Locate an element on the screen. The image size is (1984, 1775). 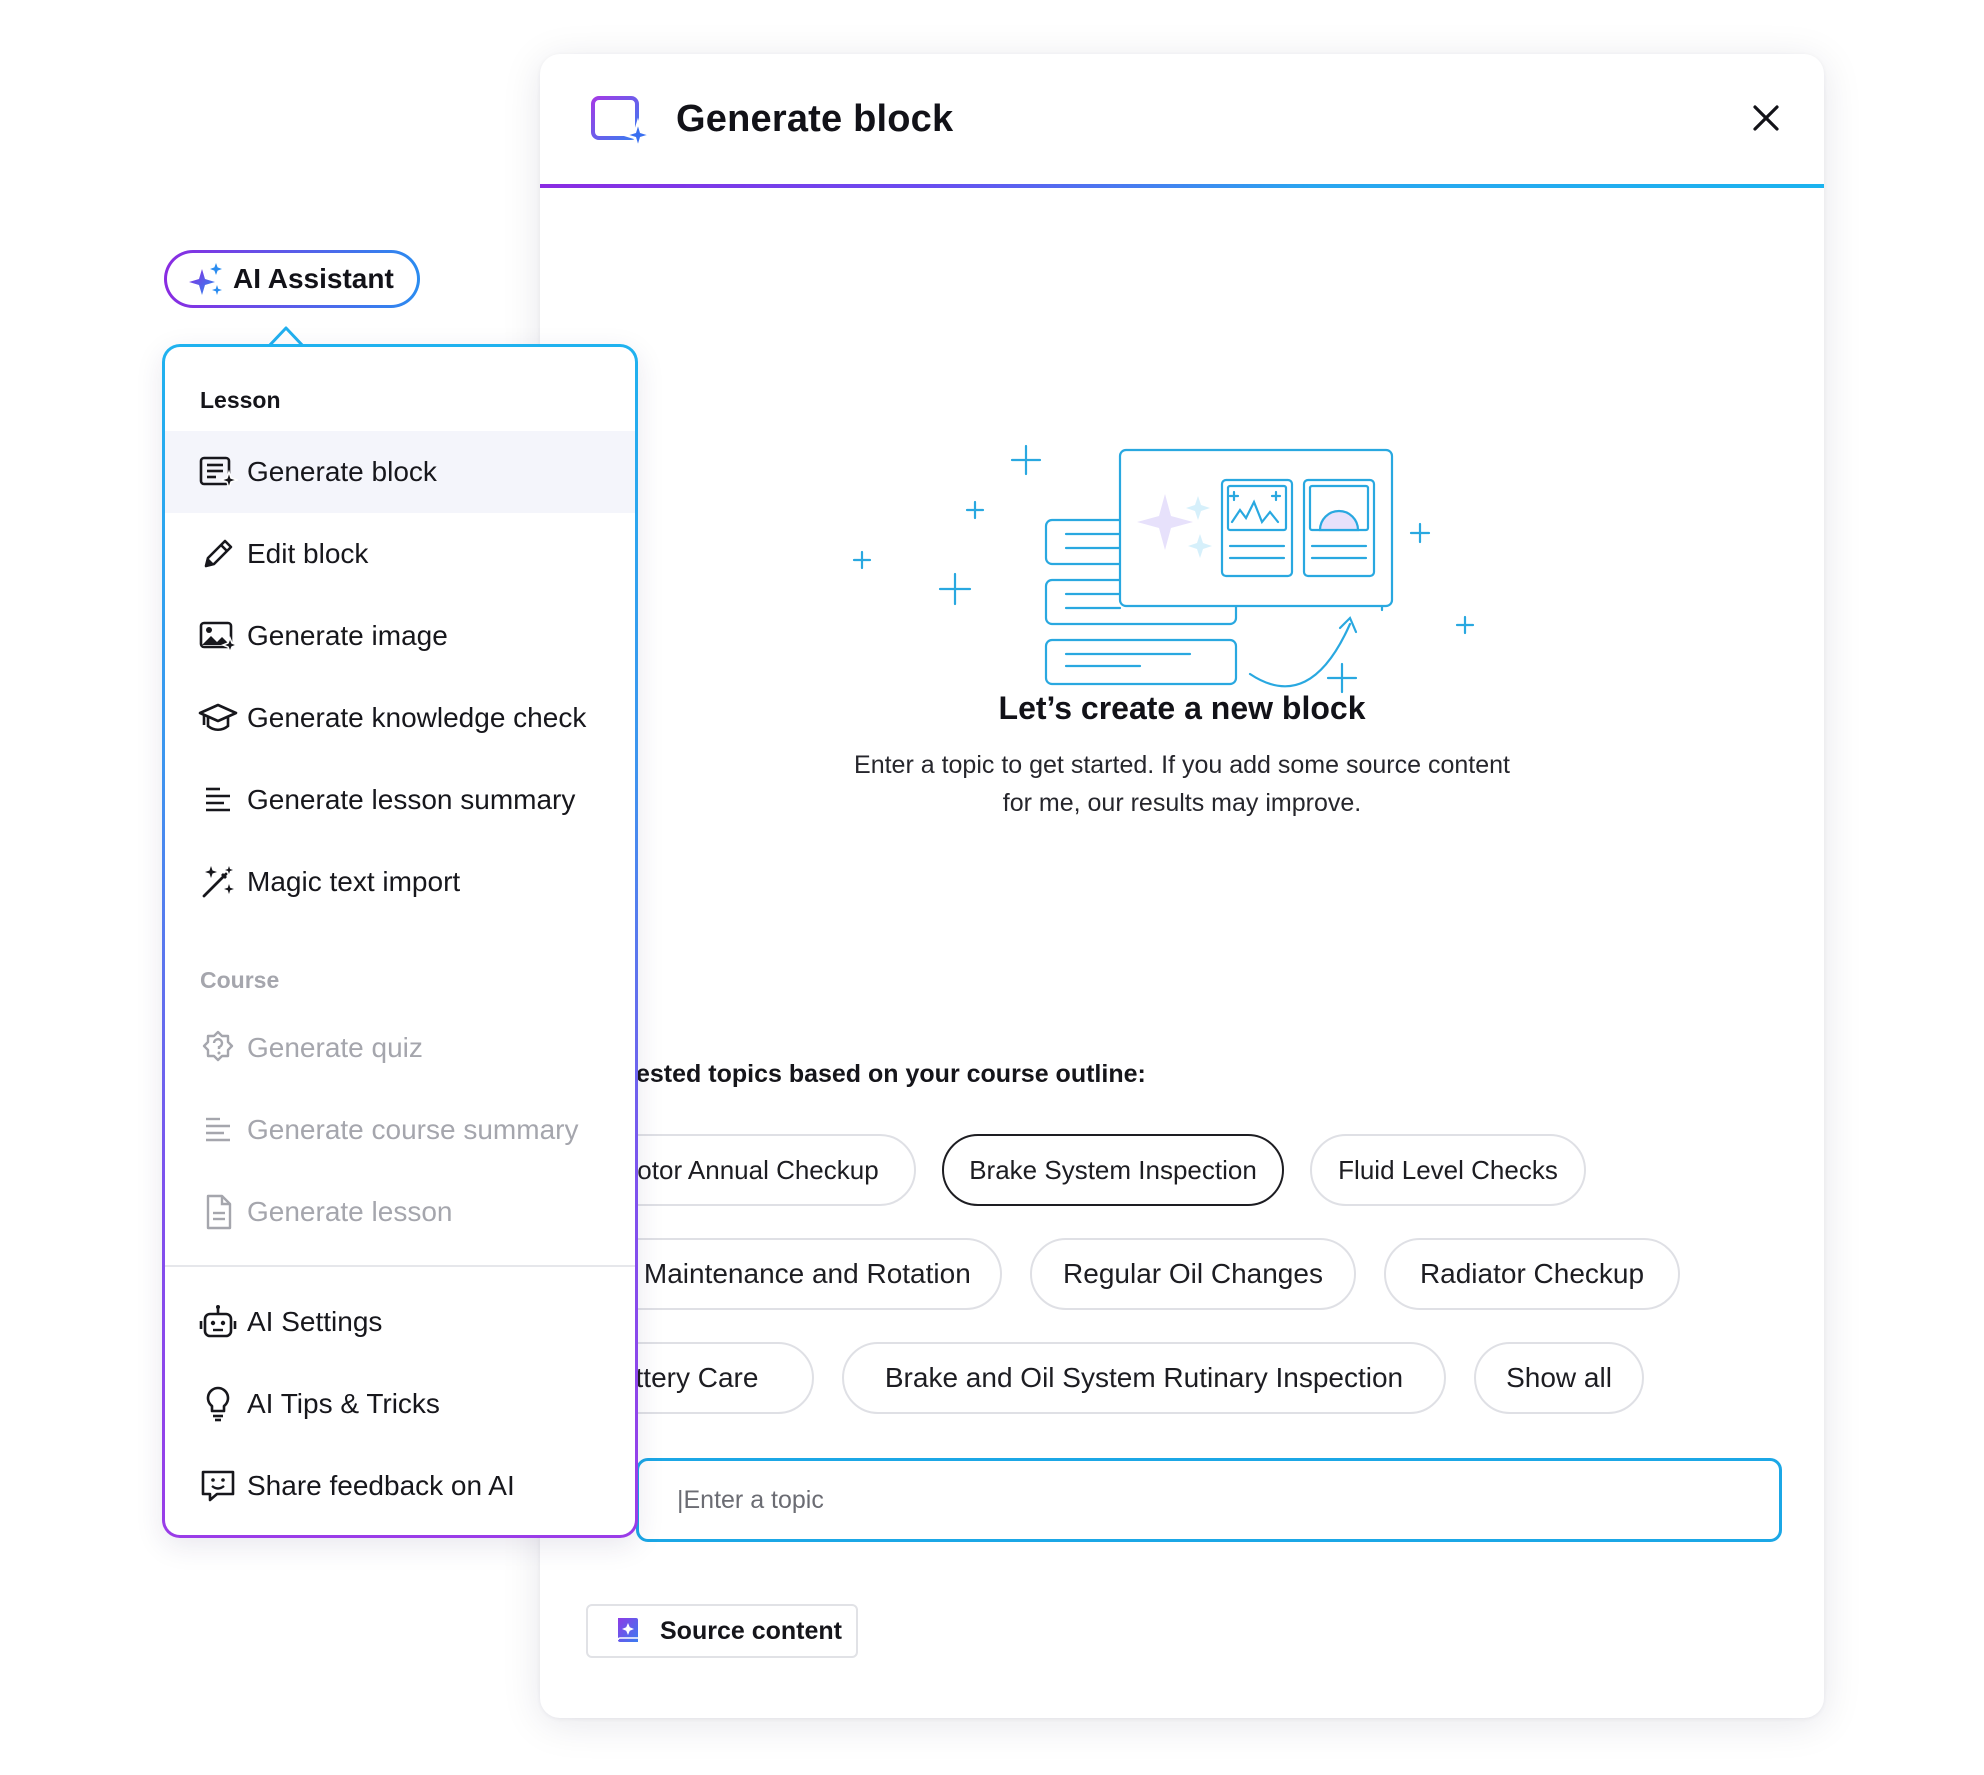
ai-assistant-button: AI Assistant is located at coordinates (292, 279).